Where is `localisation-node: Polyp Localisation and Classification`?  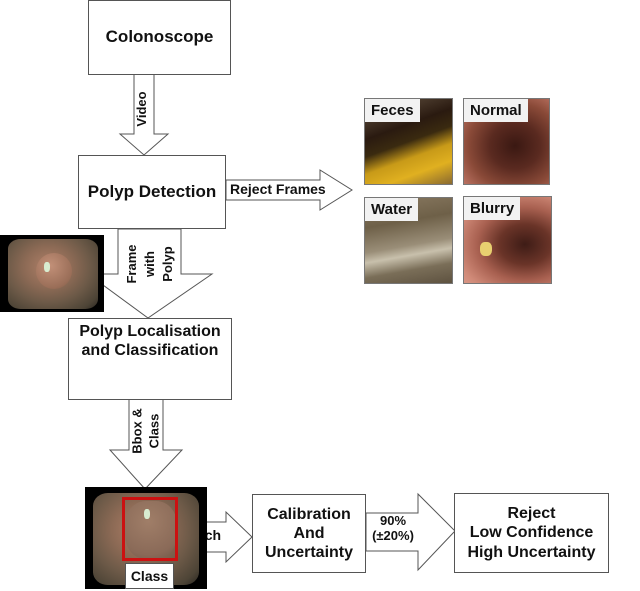
localisation-node: Polyp Localisation and Classification is located at coordinates (150, 359).